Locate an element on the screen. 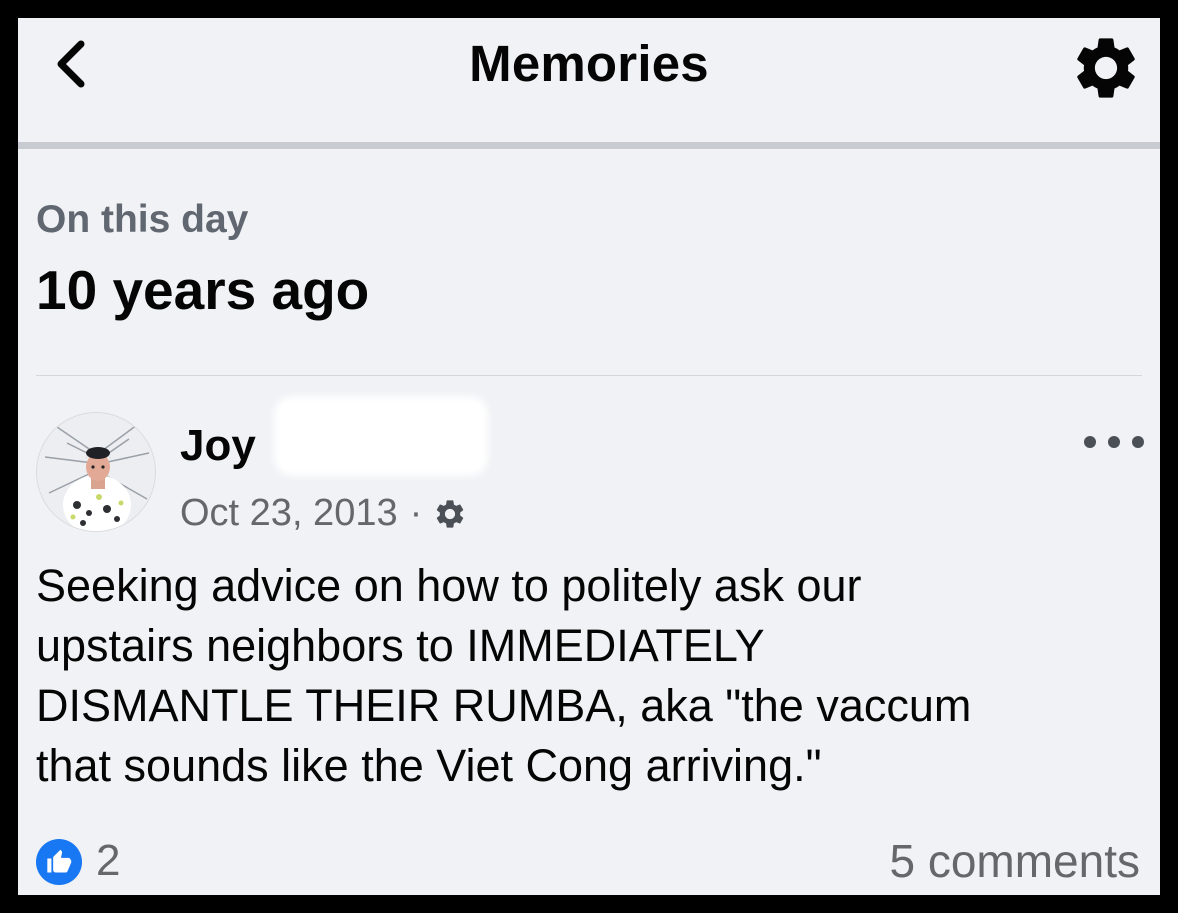 Image resolution: width=1178 pixels, height=913 pixels. memory-time-ago: 10 years ago is located at coordinates (203, 290).